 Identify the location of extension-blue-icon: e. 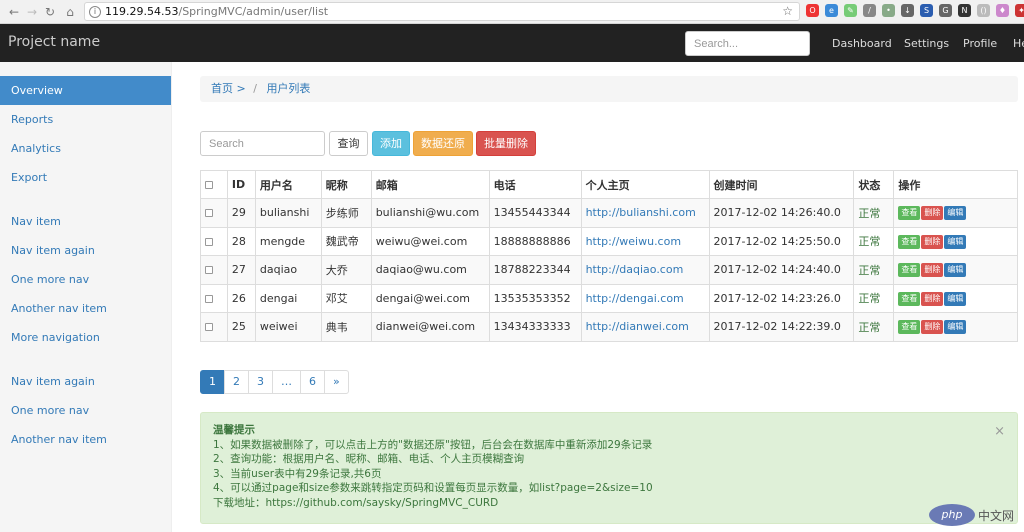
(831, 10).